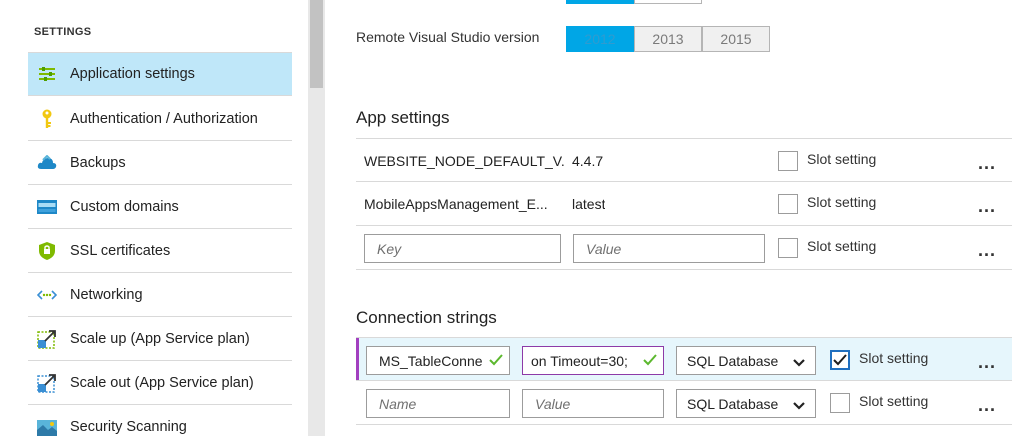 Image resolution: width=1024 pixels, height=436 pixels. Describe the element at coordinates (124, 206) in the screenshot. I see `sidebar-item-label: Custom domains` at that location.